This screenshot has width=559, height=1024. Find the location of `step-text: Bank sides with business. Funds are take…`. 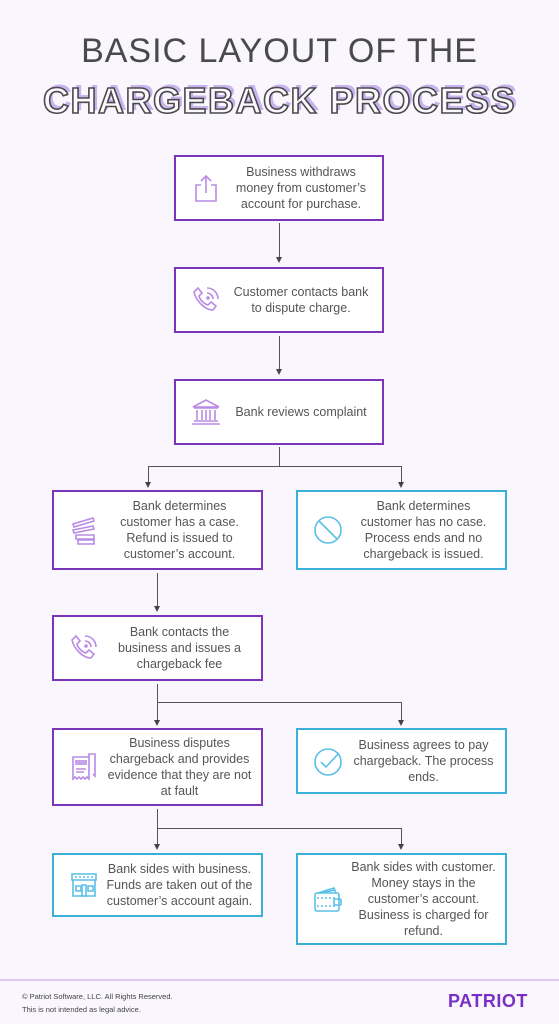

step-text: Bank sides with business. Funds are take… is located at coordinates (179, 885).